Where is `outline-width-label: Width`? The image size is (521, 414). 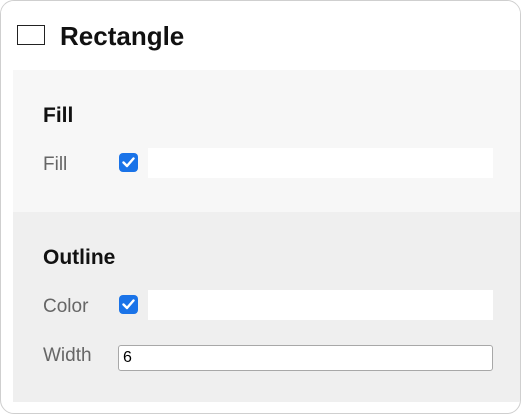 outline-width-label: Width is located at coordinates (67, 355).